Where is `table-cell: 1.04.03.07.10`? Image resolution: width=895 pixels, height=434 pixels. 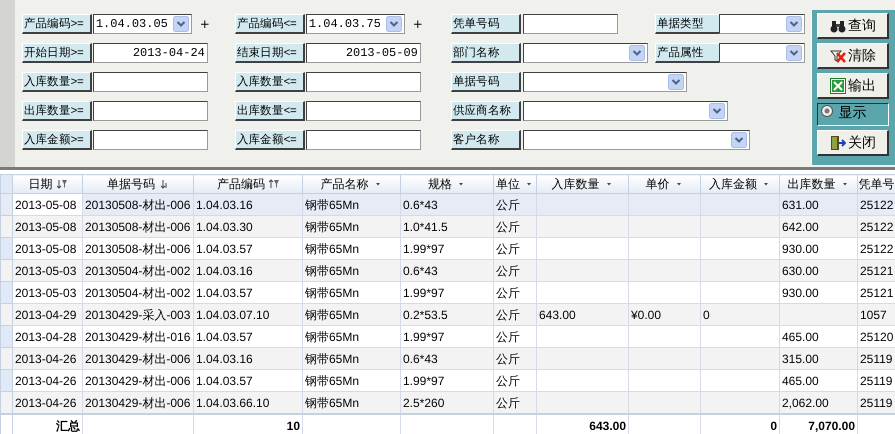
table-cell: 1.04.03.07.10 is located at coordinates (248, 315).